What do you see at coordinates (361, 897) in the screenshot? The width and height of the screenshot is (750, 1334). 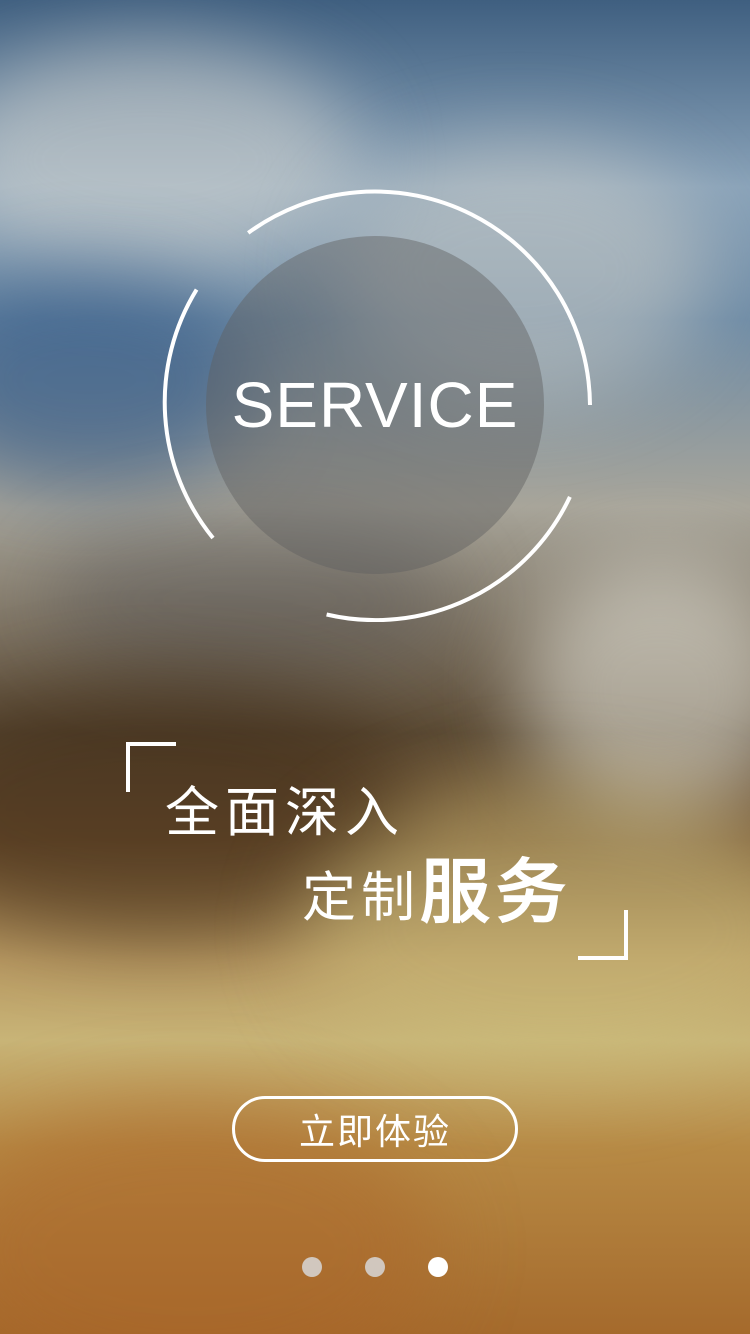 I see `tagline-light-text: 定制` at bounding box center [361, 897].